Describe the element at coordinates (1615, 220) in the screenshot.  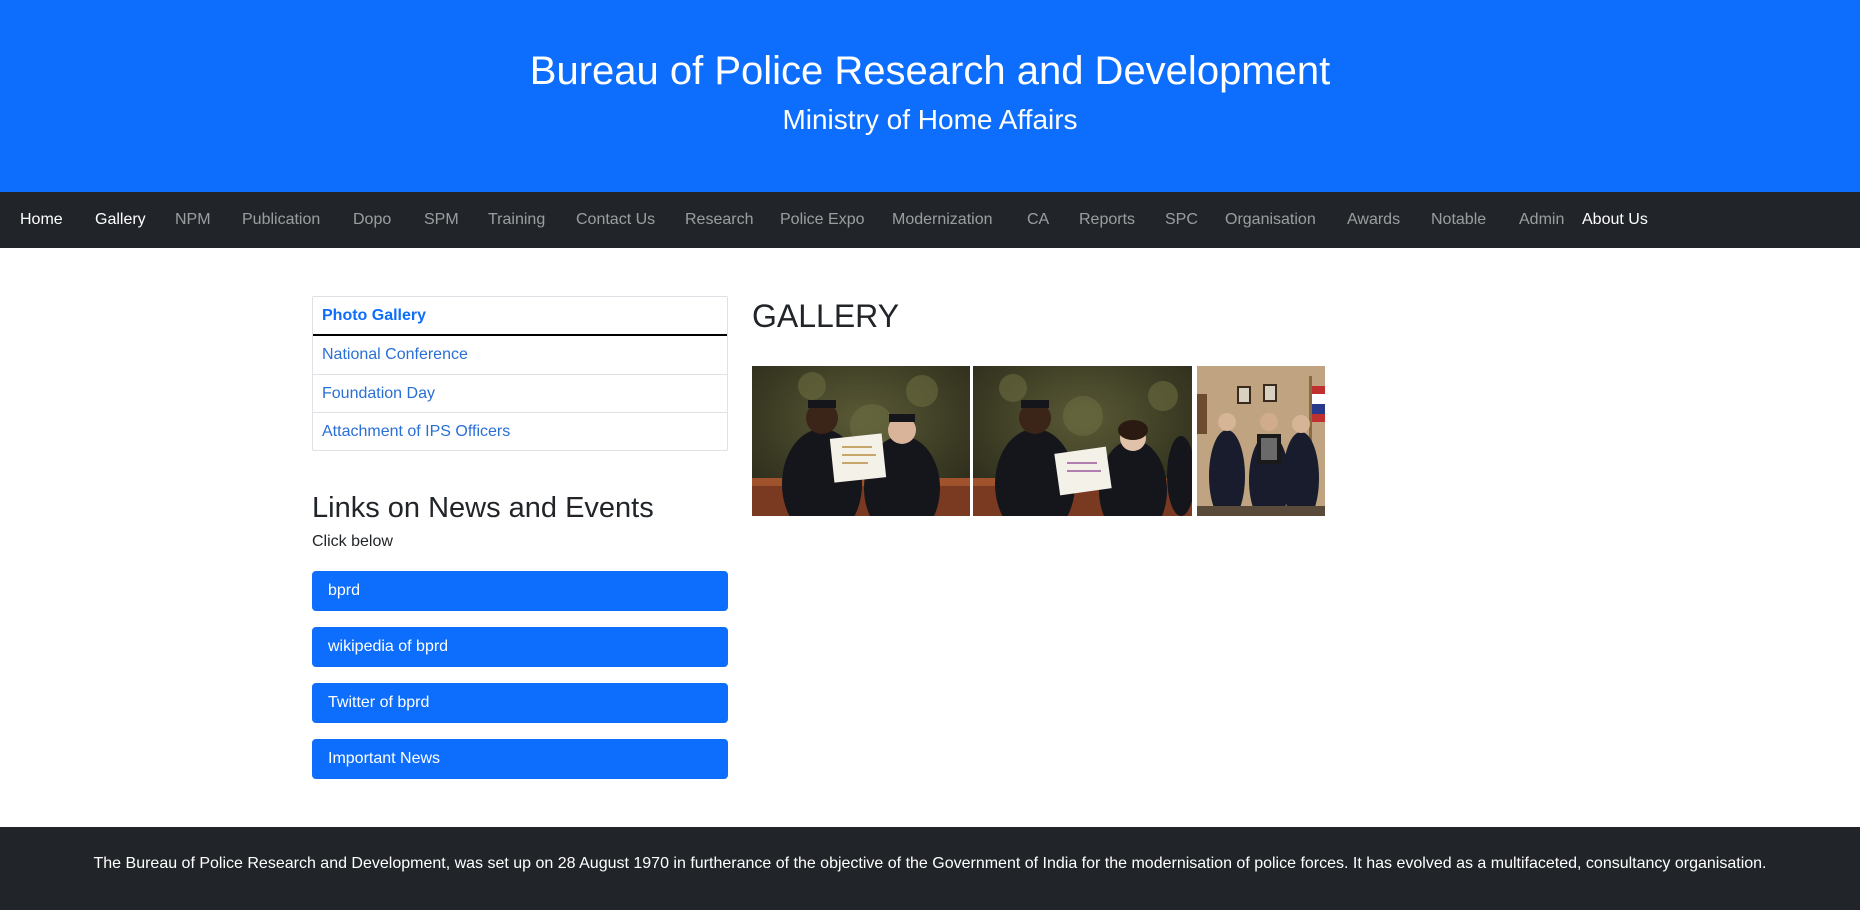
I see `nav-about-us: About Us` at that location.